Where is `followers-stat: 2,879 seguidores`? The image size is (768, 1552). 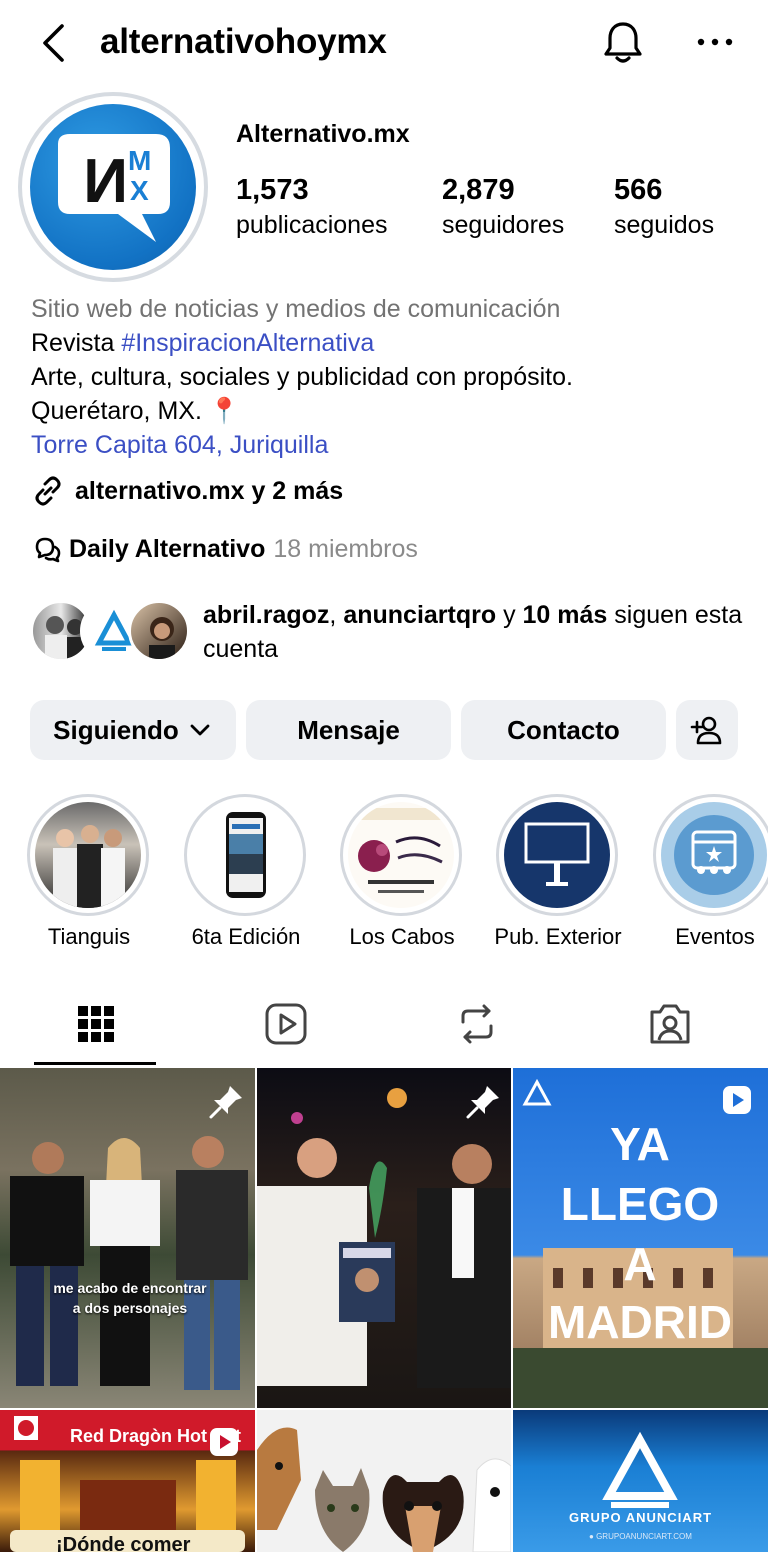 followers-stat: 2,879 seguidores is located at coordinates (503, 207).